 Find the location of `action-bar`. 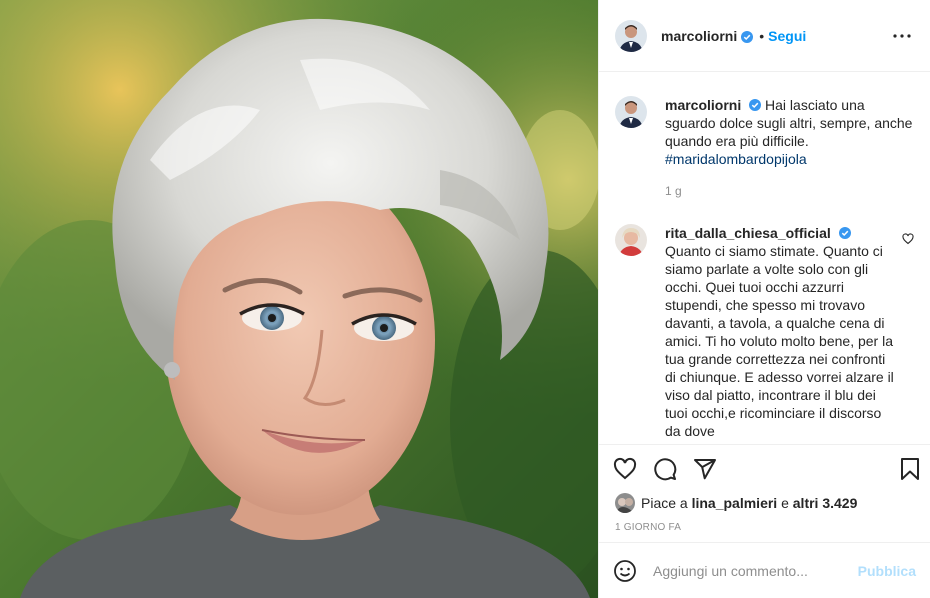

action-bar is located at coordinates (764, 468).